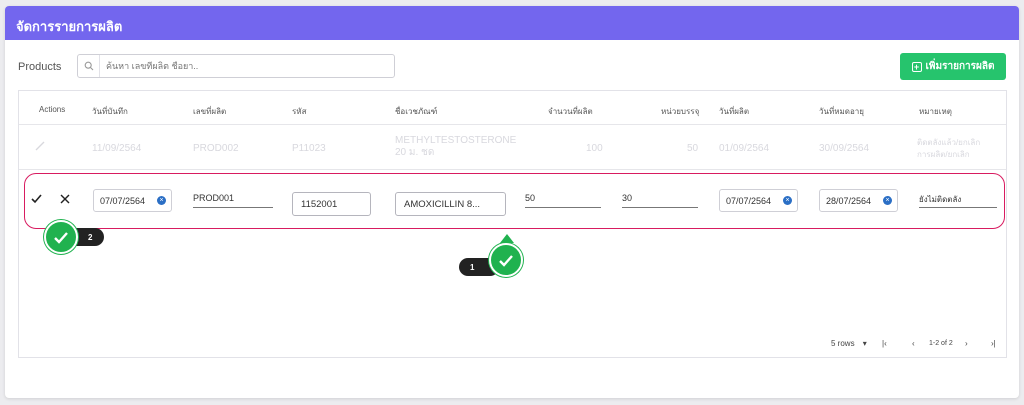  What do you see at coordinates (61, 237) in the screenshot?
I see `step-2-check-icon` at bounding box center [61, 237].